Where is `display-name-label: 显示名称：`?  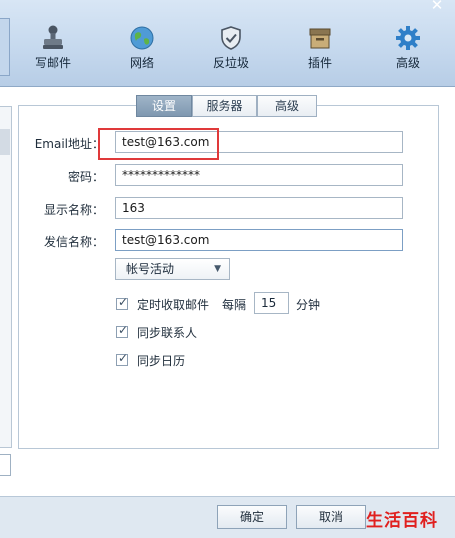
display-name-label: 显示名称： is located at coordinates (73, 210).